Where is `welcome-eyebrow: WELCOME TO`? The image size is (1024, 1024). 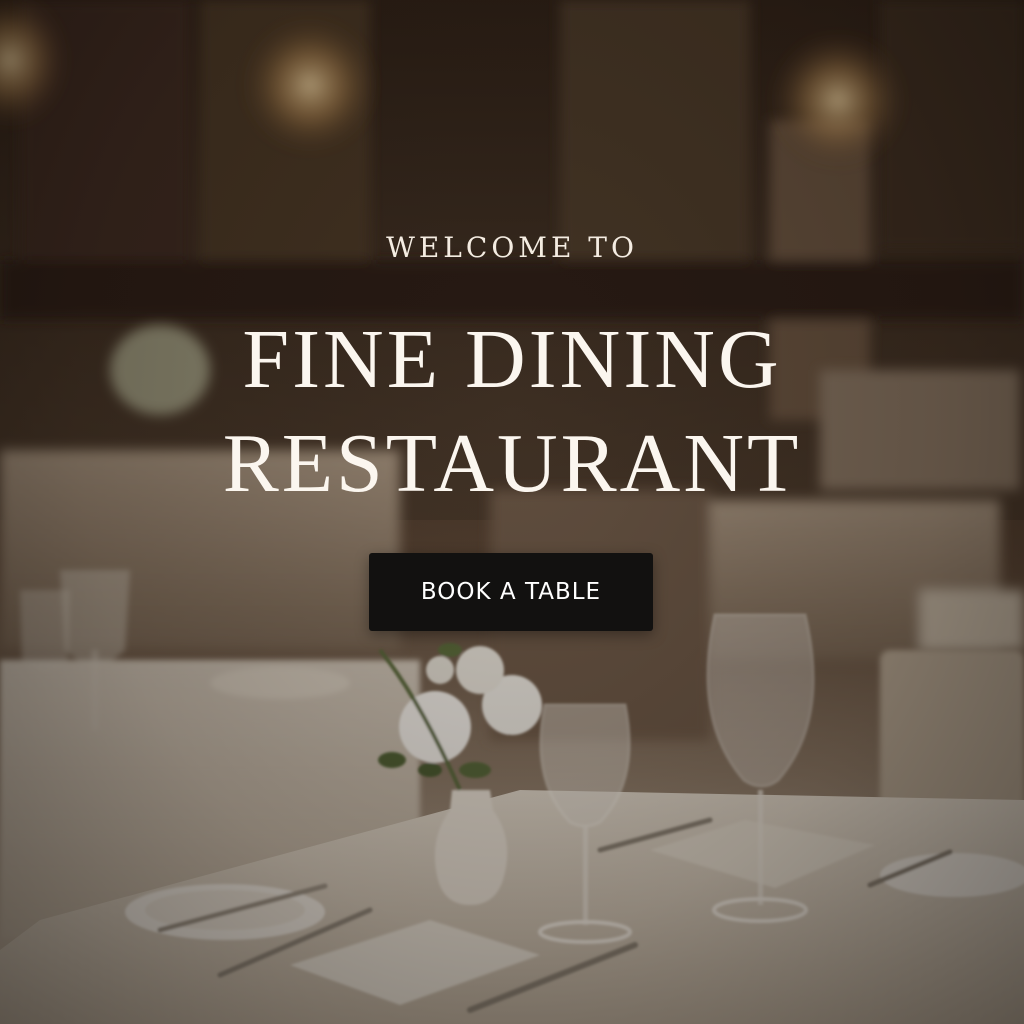 welcome-eyebrow: WELCOME TO is located at coordinates (512, 247).